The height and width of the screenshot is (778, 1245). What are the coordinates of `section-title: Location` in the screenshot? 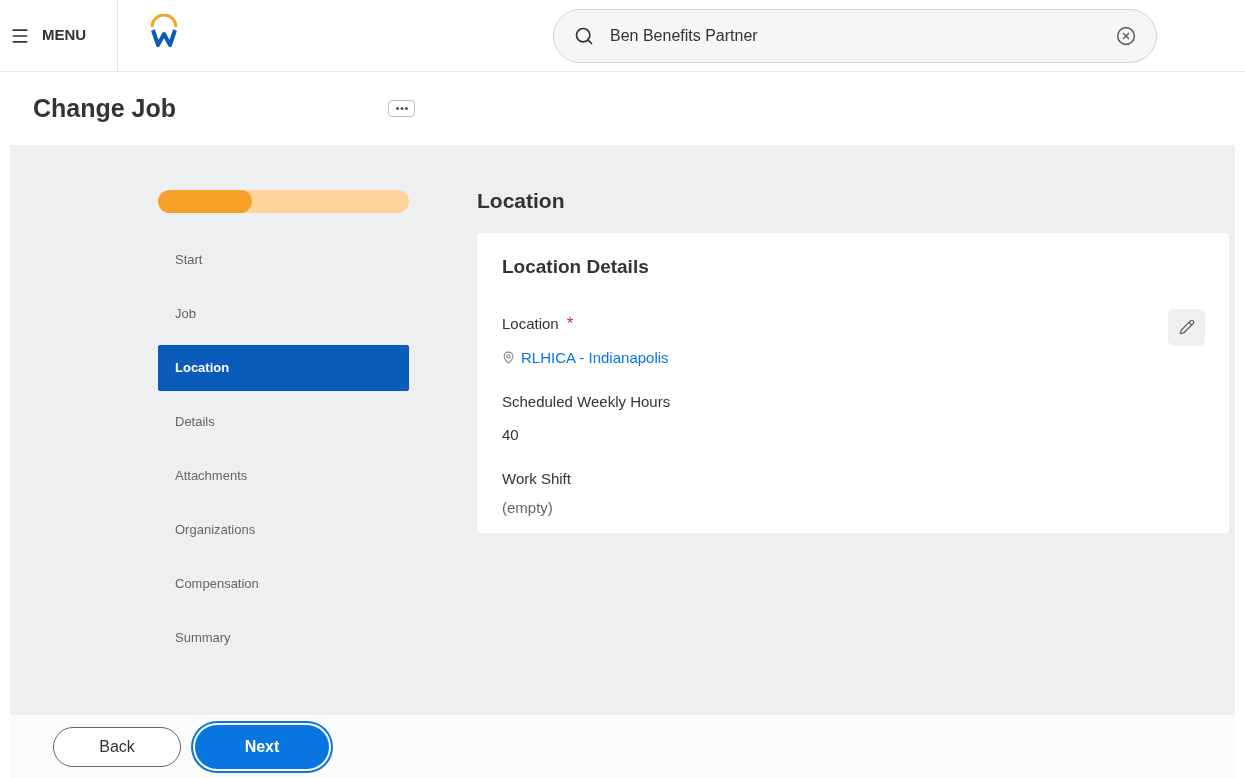 It's located at (521, 201).